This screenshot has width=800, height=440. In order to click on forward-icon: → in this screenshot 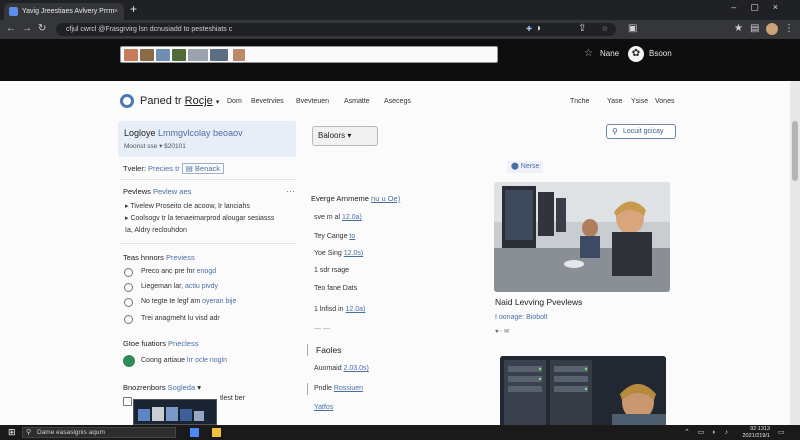, I will do `click(27, 28)`.